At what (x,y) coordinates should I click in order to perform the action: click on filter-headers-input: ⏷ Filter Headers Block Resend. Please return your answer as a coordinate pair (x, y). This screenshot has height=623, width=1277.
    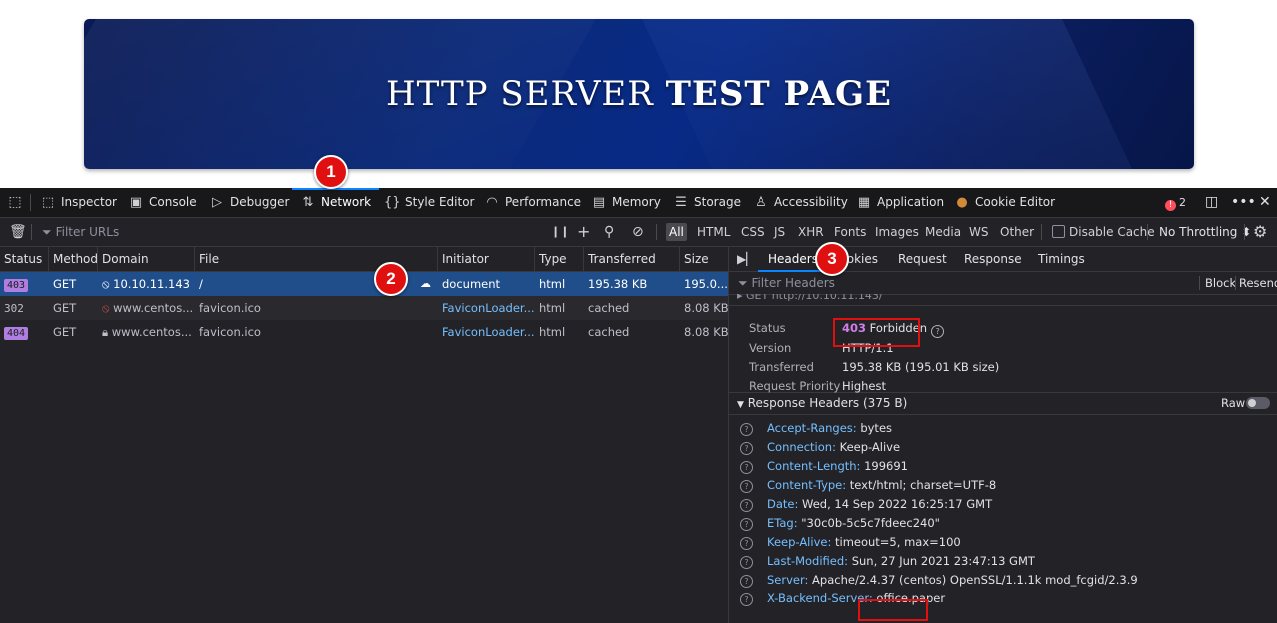
    Looking at the image, I should click on (1003, 283).